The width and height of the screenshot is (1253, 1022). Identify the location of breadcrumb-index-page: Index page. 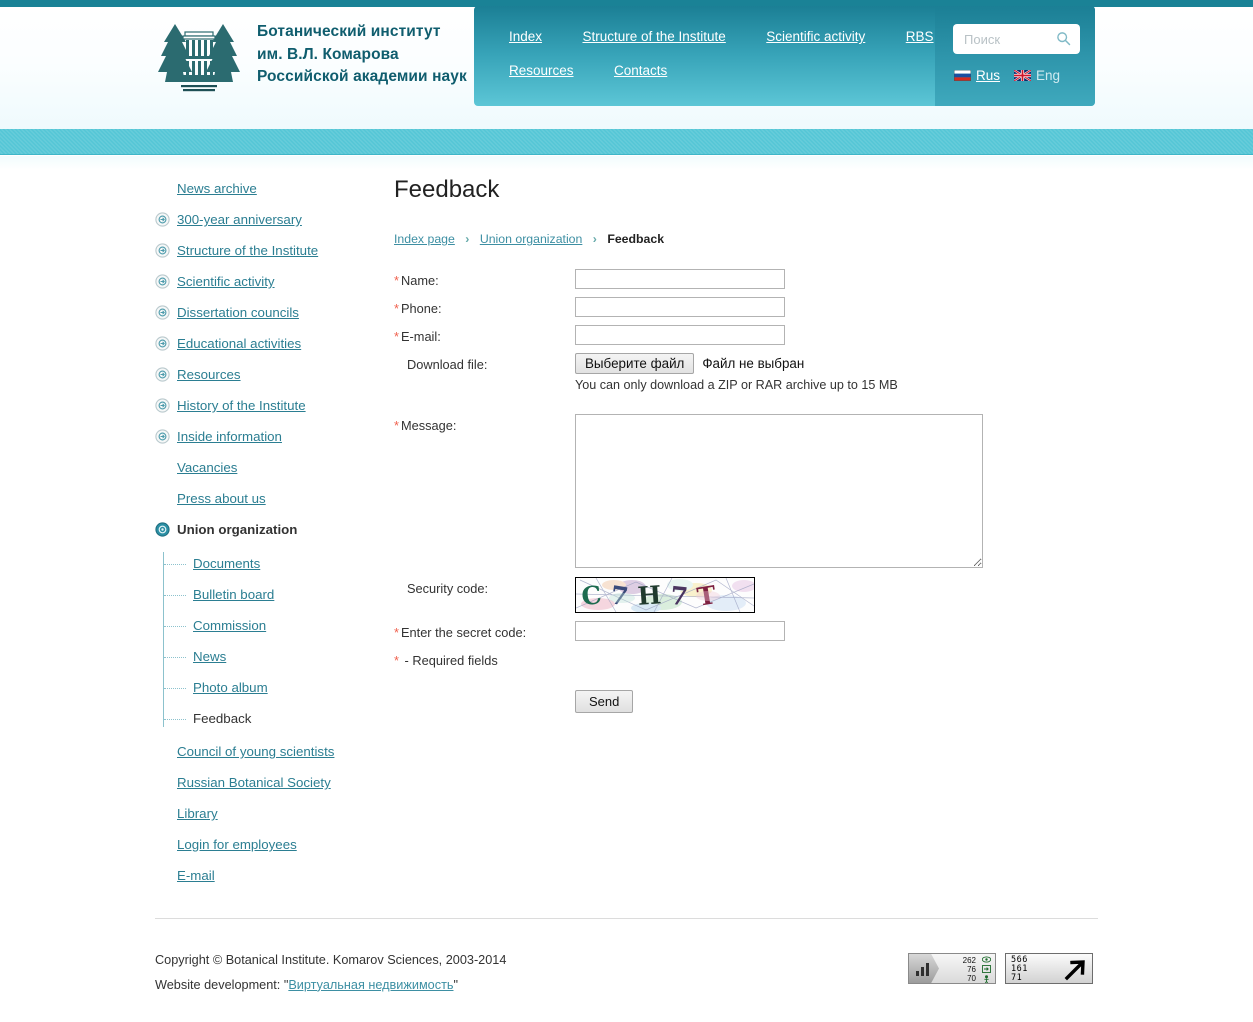
(424, 239).